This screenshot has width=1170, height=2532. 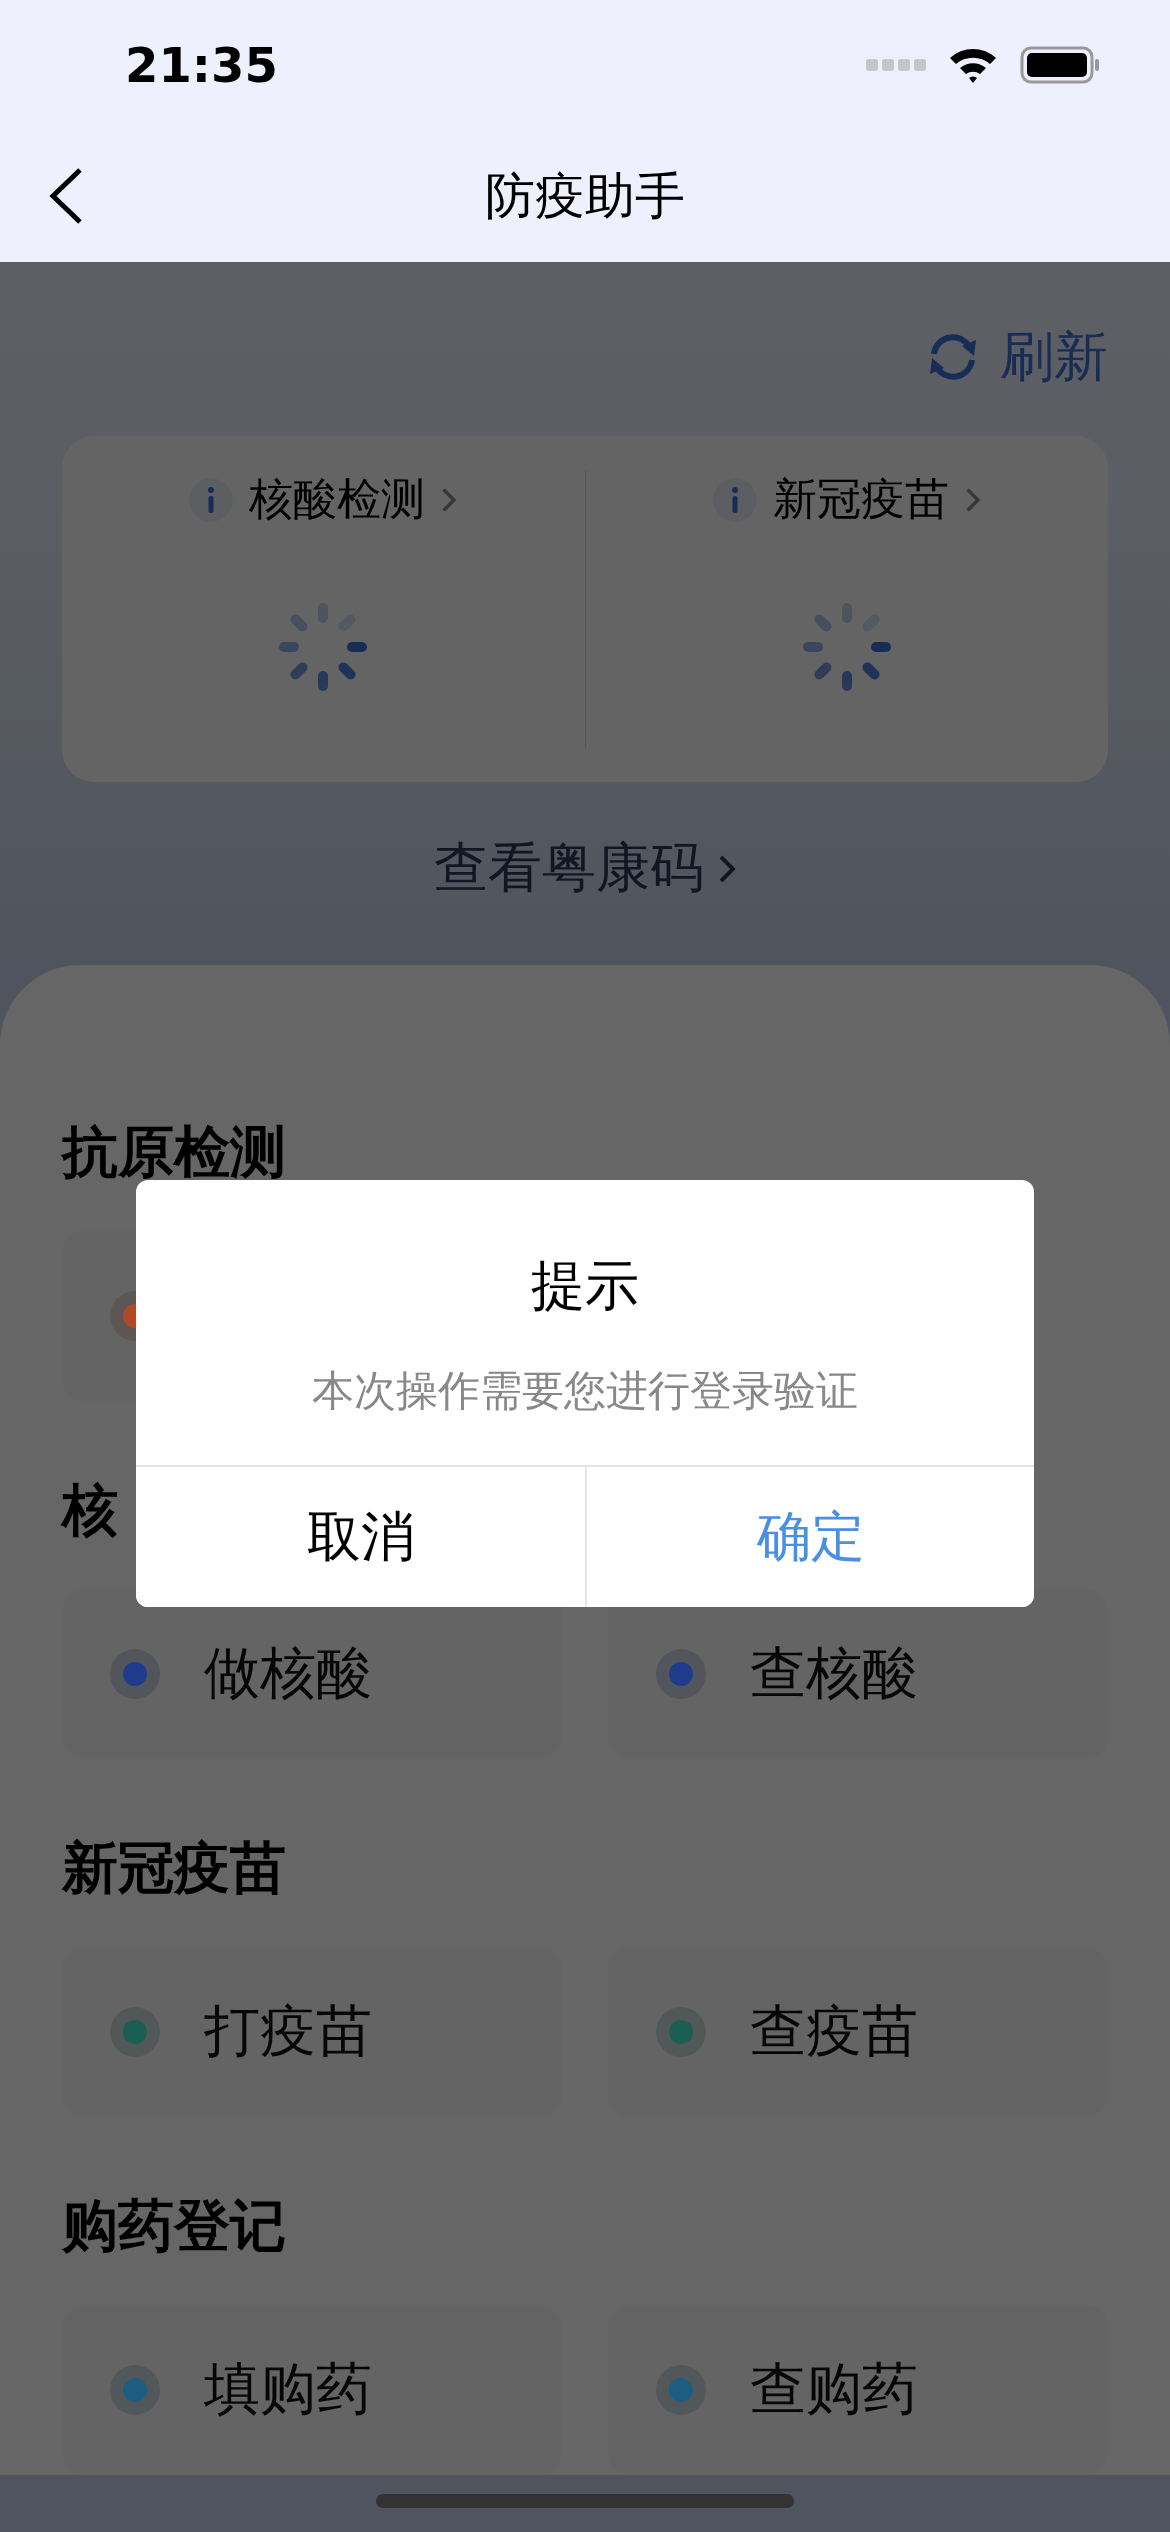 I want to click on section-title: 抗原检测, so click(x=174, y=1152).